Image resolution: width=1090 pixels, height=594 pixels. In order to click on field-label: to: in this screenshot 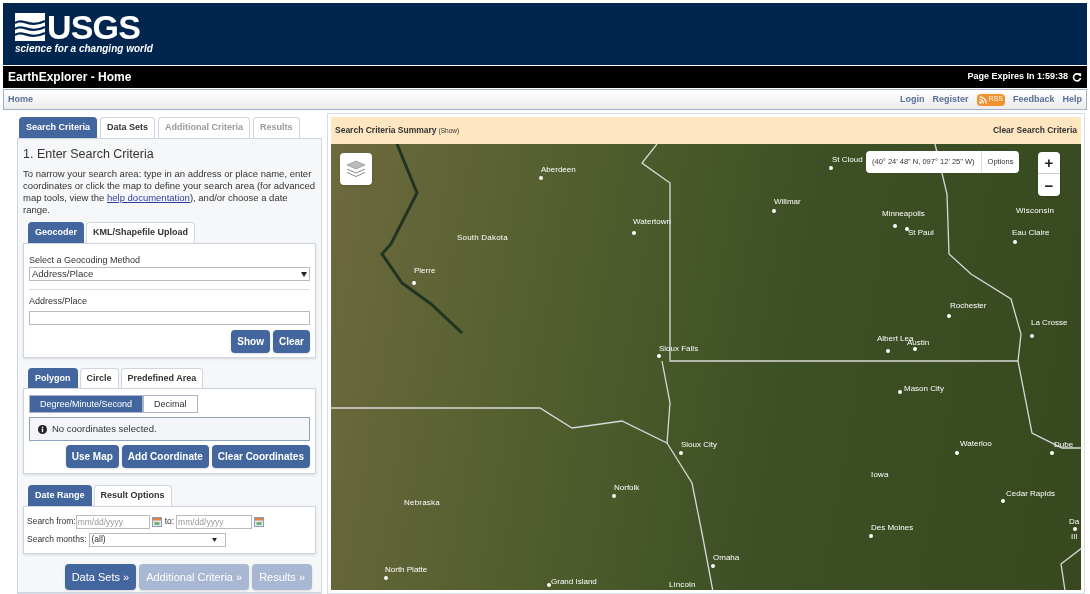, I will do `click(169, 522)`.